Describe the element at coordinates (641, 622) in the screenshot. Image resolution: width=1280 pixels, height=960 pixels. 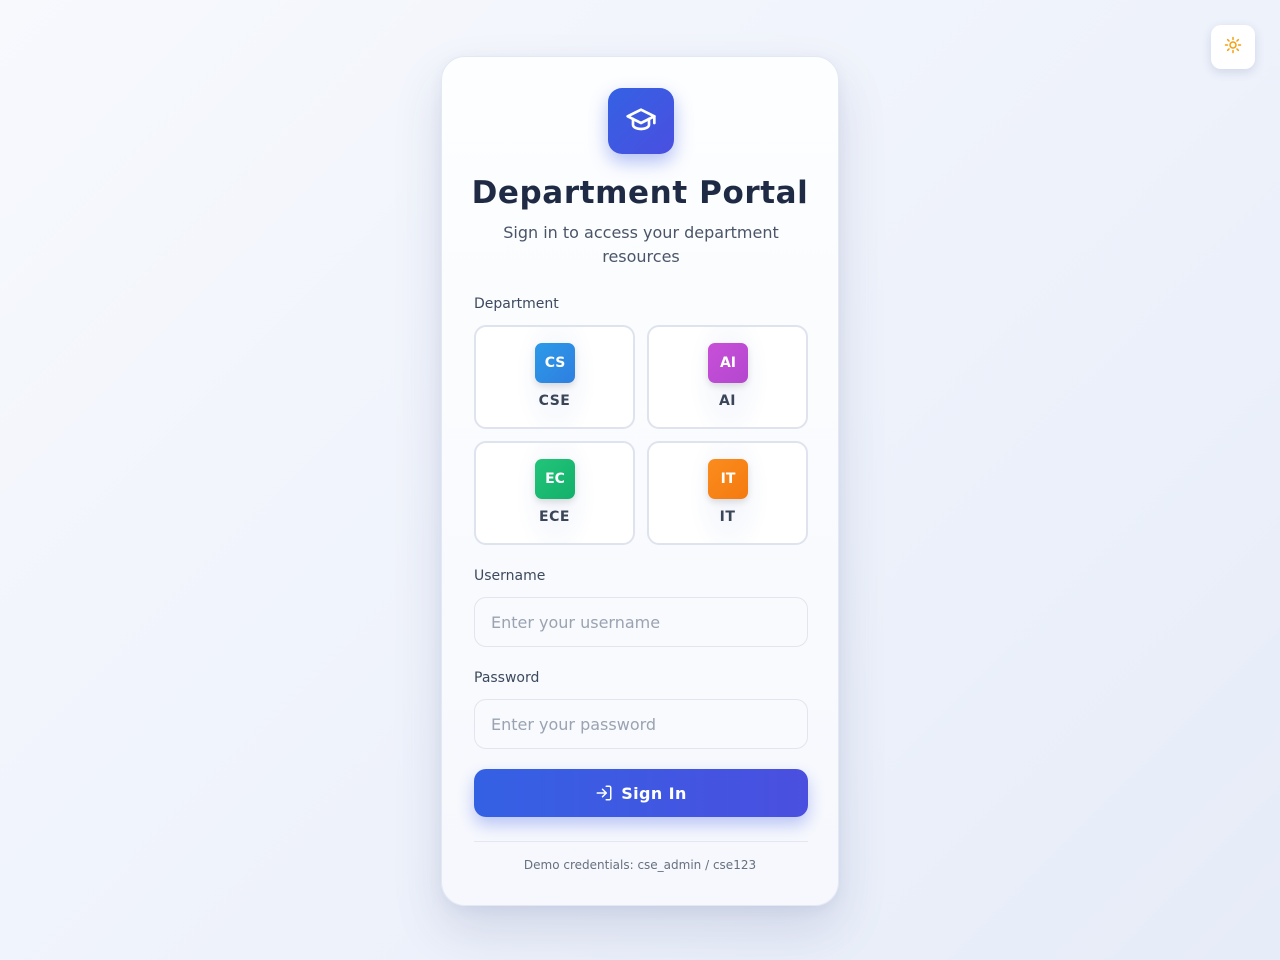
I see `username-input` at that location.